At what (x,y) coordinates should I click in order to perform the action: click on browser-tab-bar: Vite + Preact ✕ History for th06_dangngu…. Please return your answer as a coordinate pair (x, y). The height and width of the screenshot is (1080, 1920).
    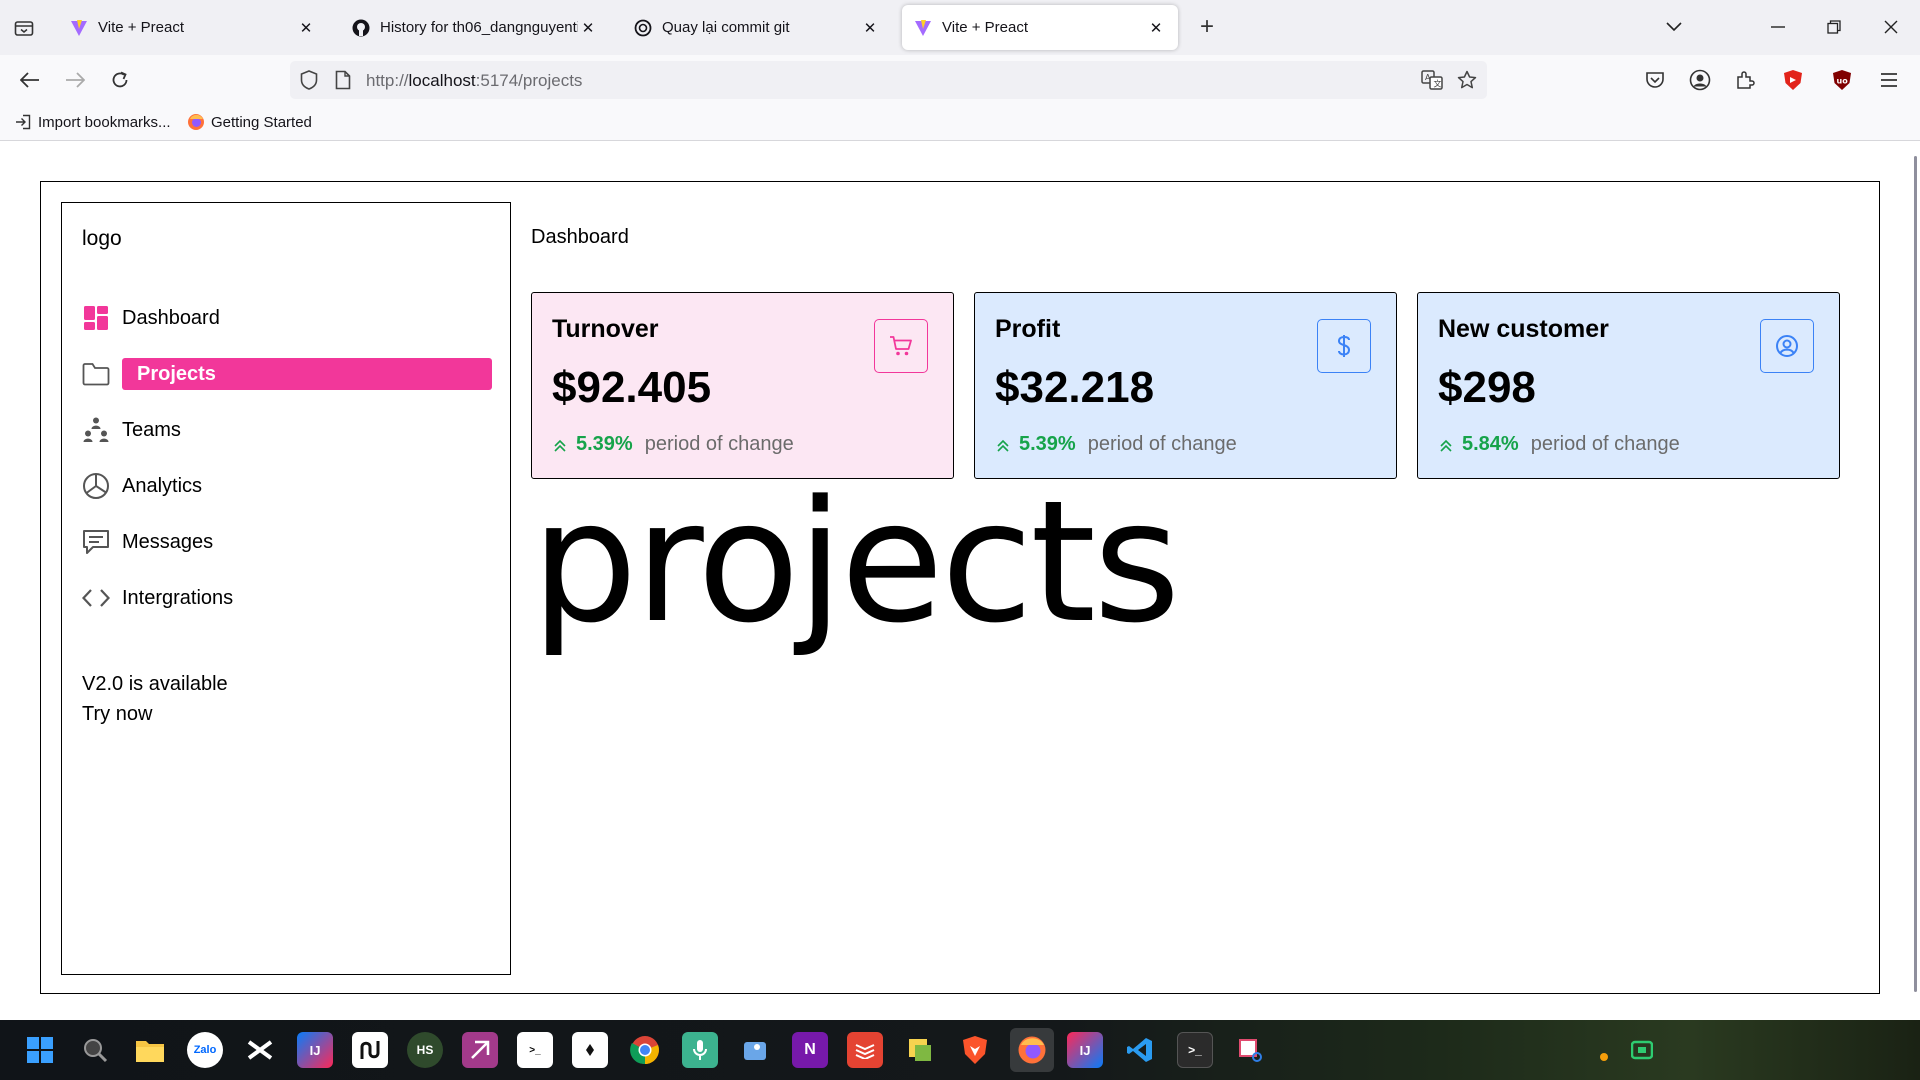
    Looking at the image, I should click on (960, 27).